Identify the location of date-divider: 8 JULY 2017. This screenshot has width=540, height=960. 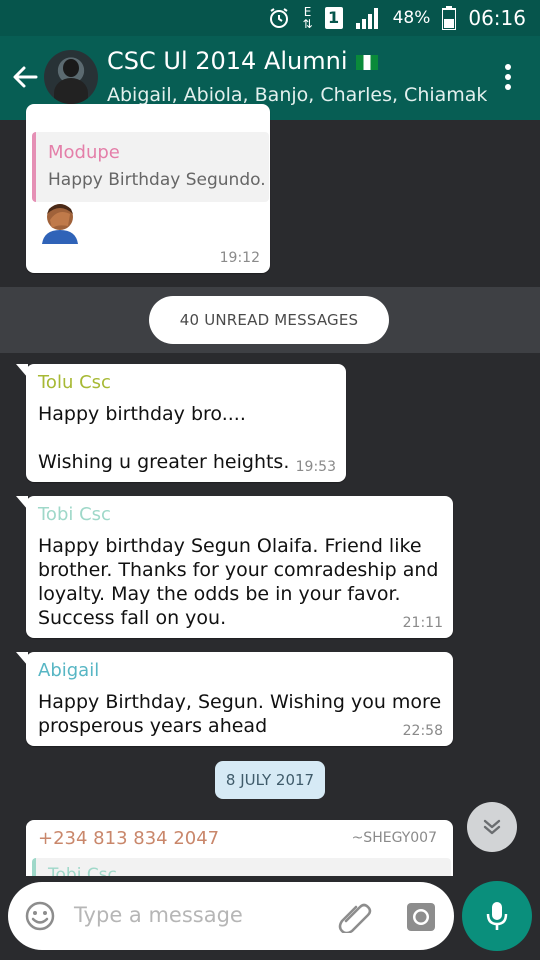
(270, 780).